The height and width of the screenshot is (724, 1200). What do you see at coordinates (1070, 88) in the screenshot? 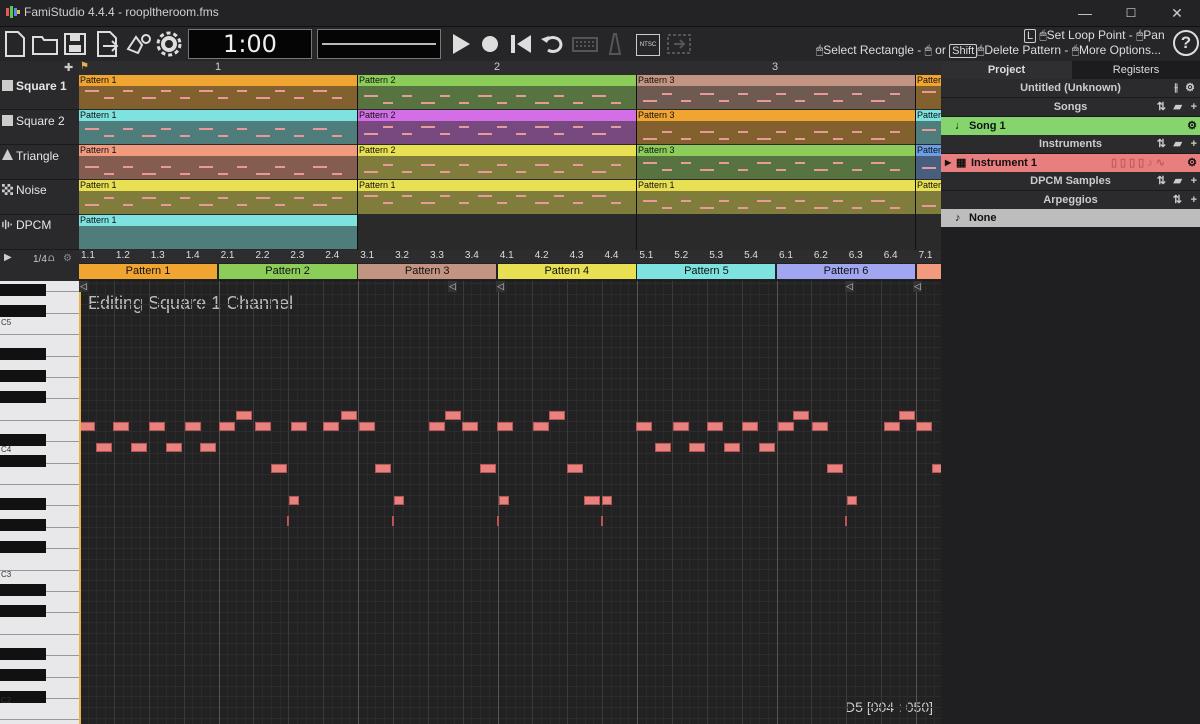
I see `project-title-row: Untitled (Unknown) ⫲ ⚙` at bounding box center [1070, 88].